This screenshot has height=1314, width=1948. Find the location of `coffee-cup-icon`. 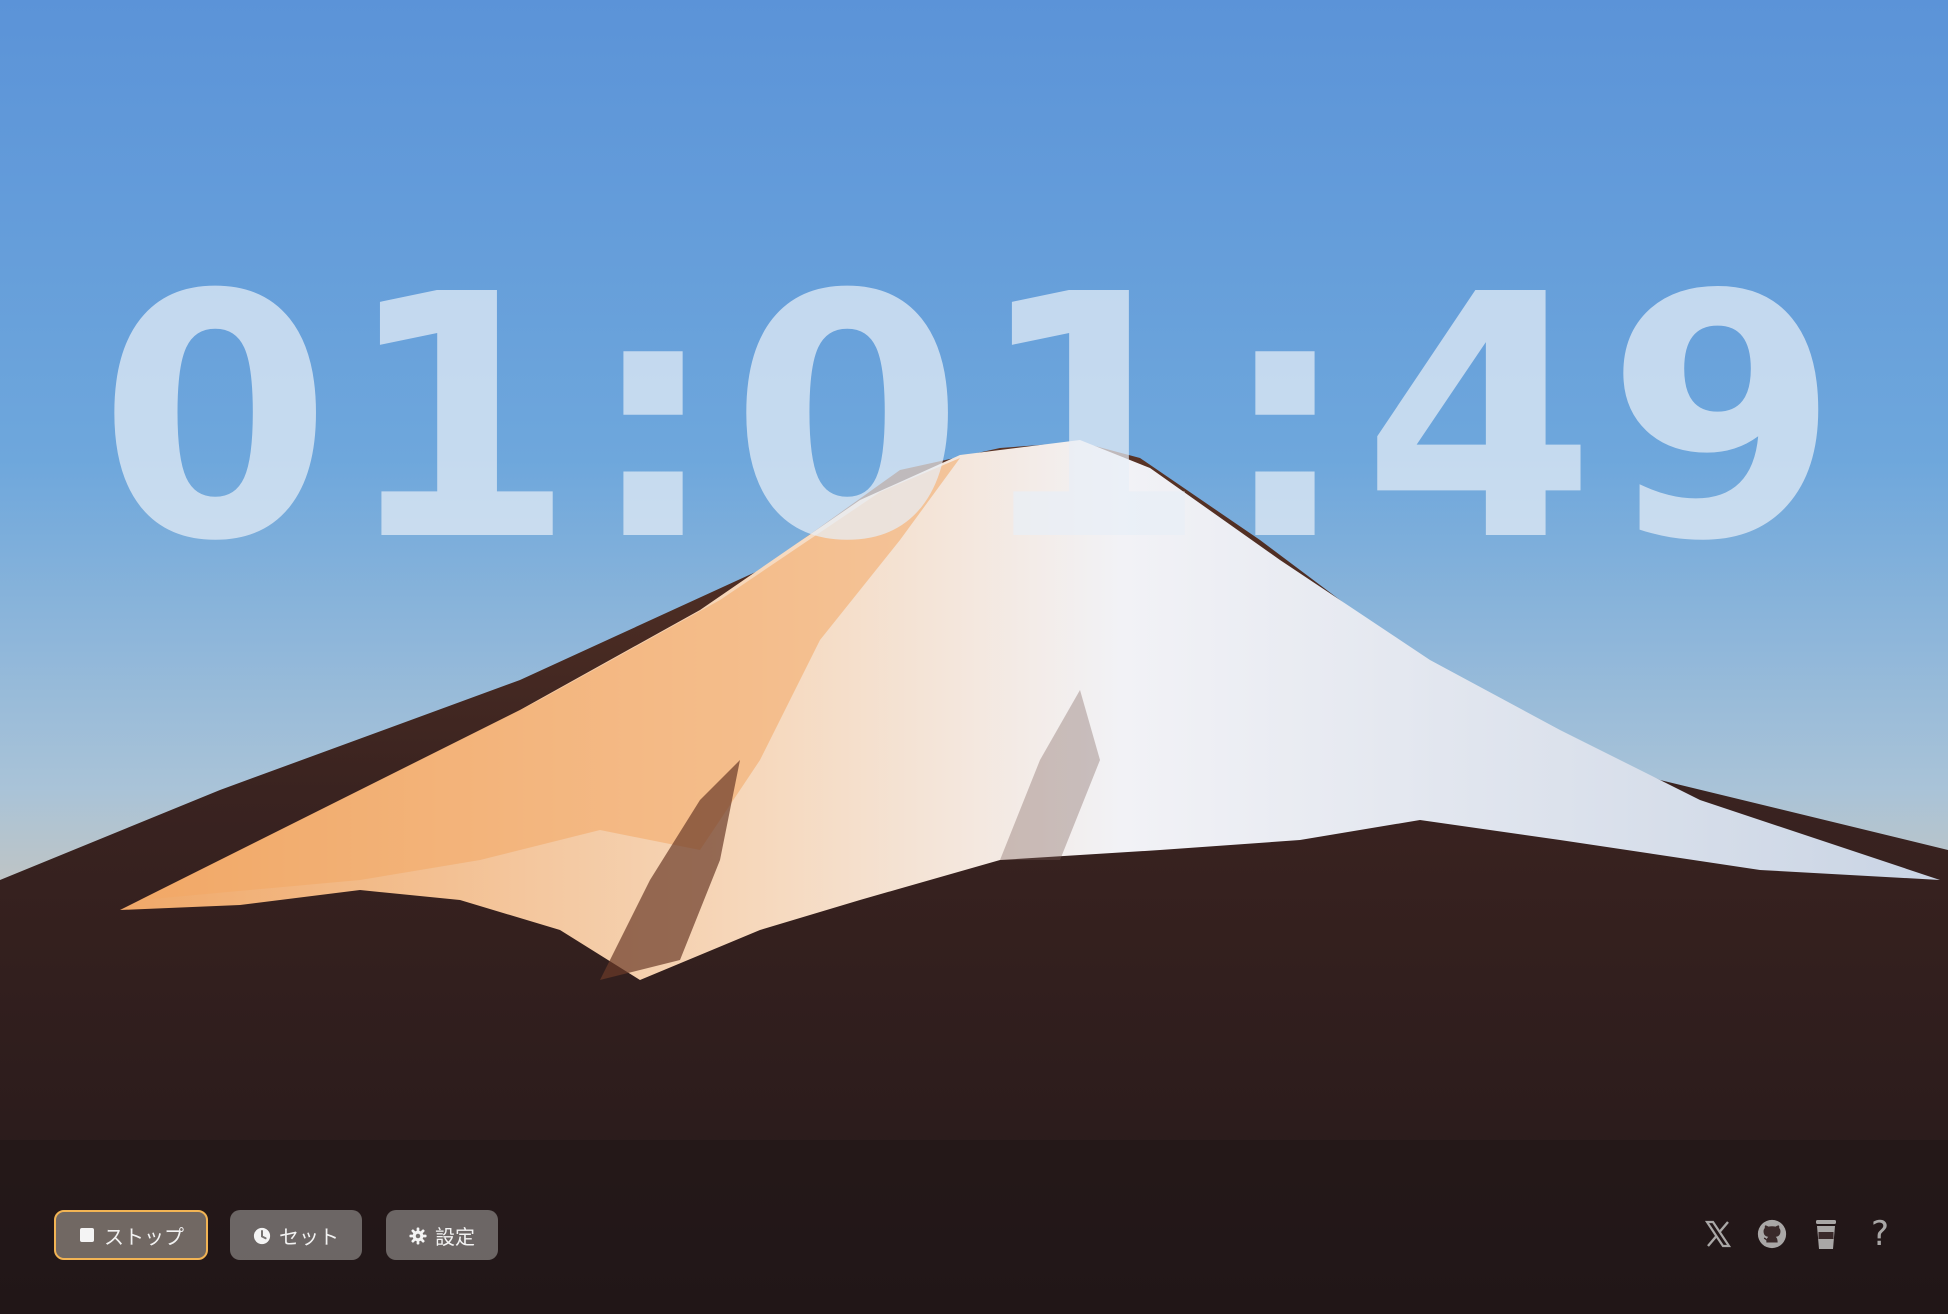

coffee-cup-icon is located at coordinates (1826, 1234).